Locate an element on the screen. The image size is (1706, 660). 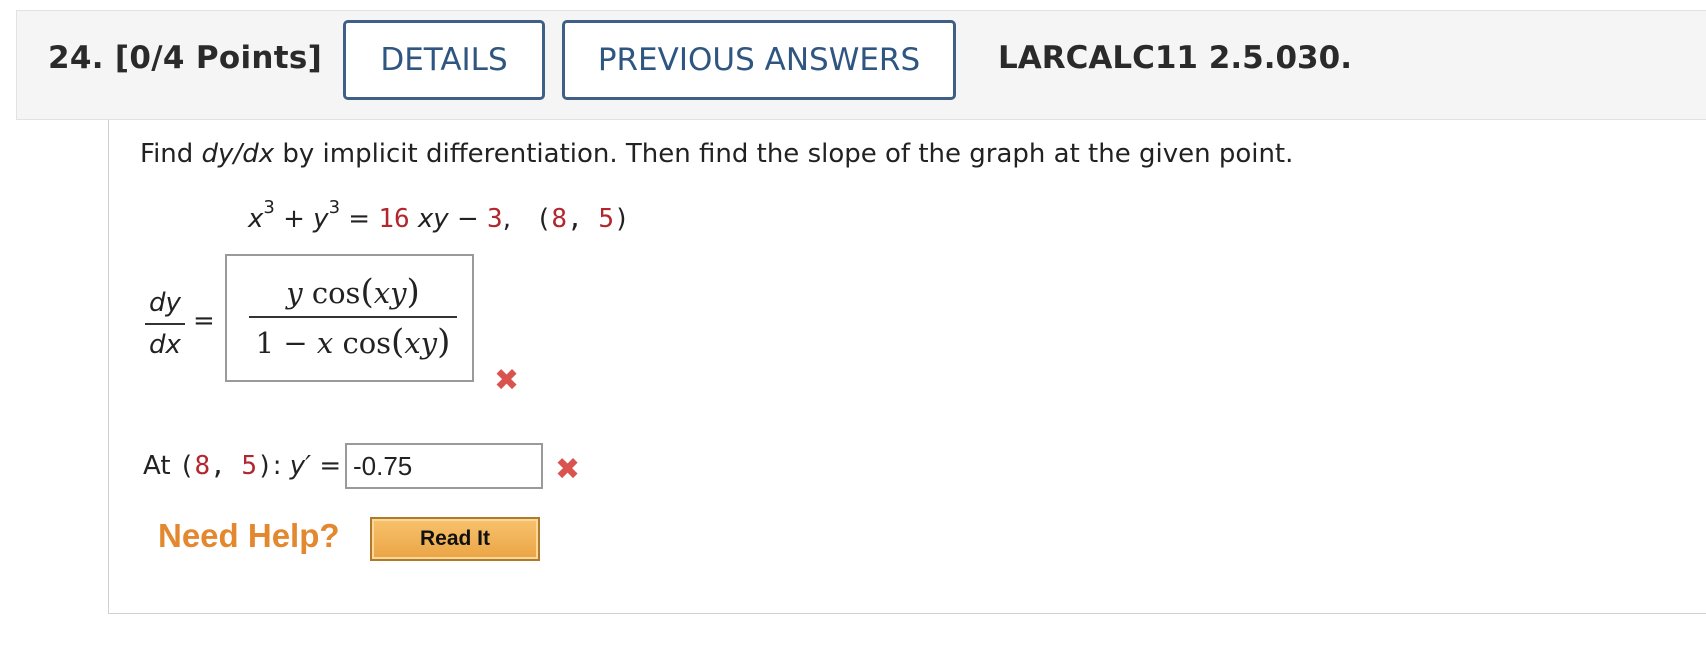
eq-x: x is located at coordinates (256, 219).